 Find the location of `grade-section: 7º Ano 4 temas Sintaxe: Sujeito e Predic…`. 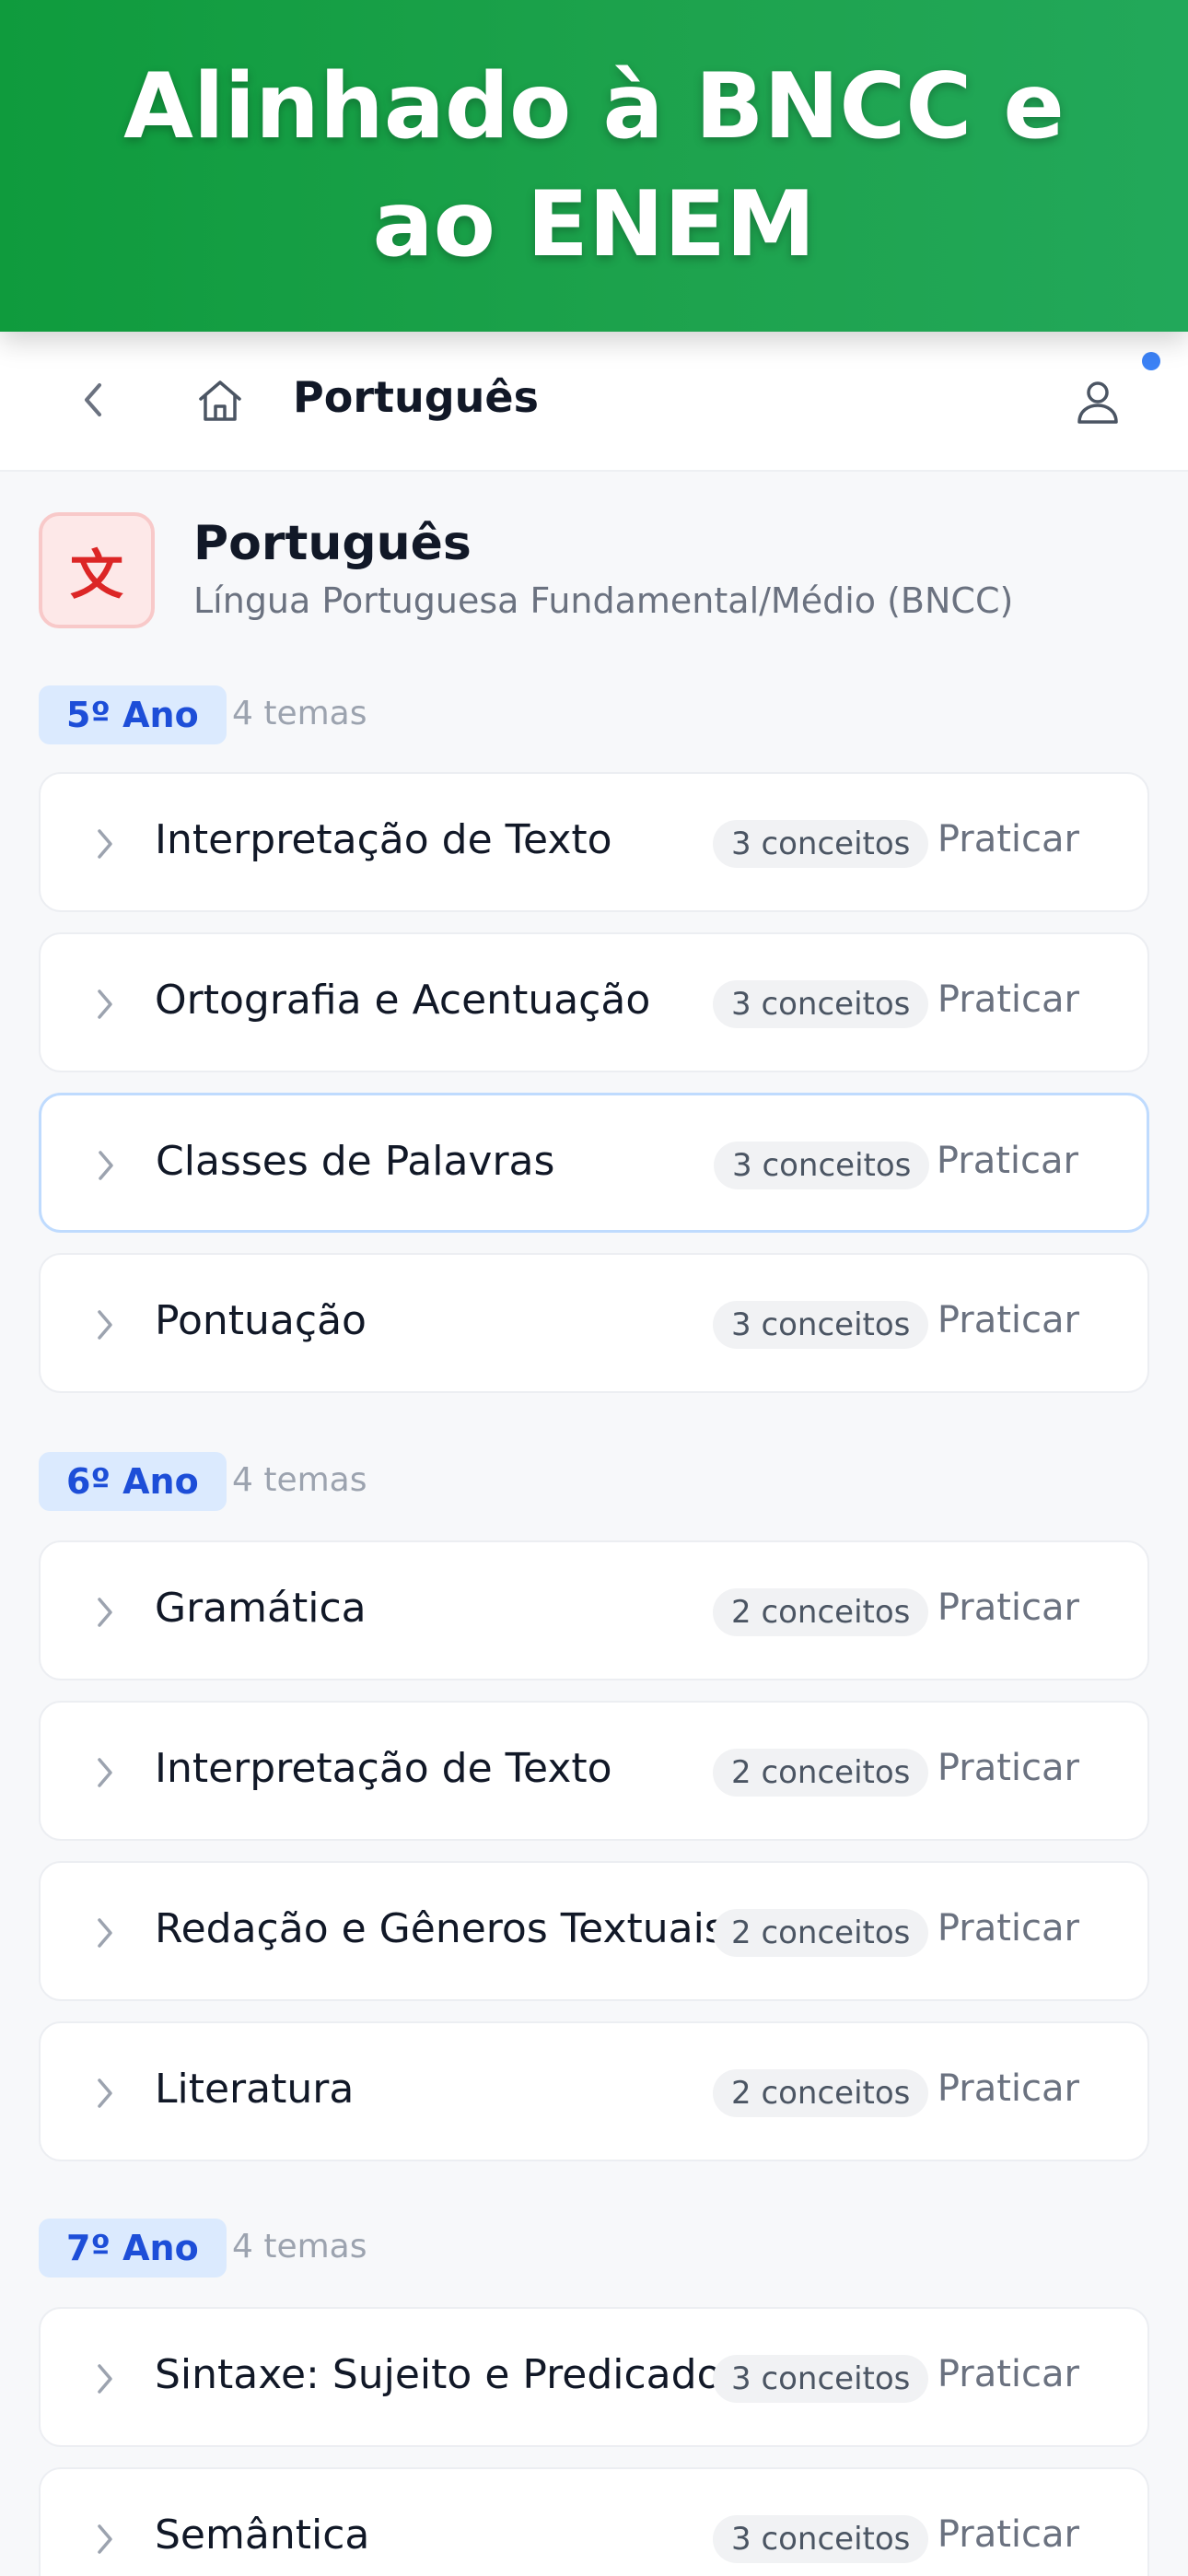

grade-section: 7º Ano 4 temas Sintaxe: Sujeito e Predic… is located at coordinates (594, 2397).